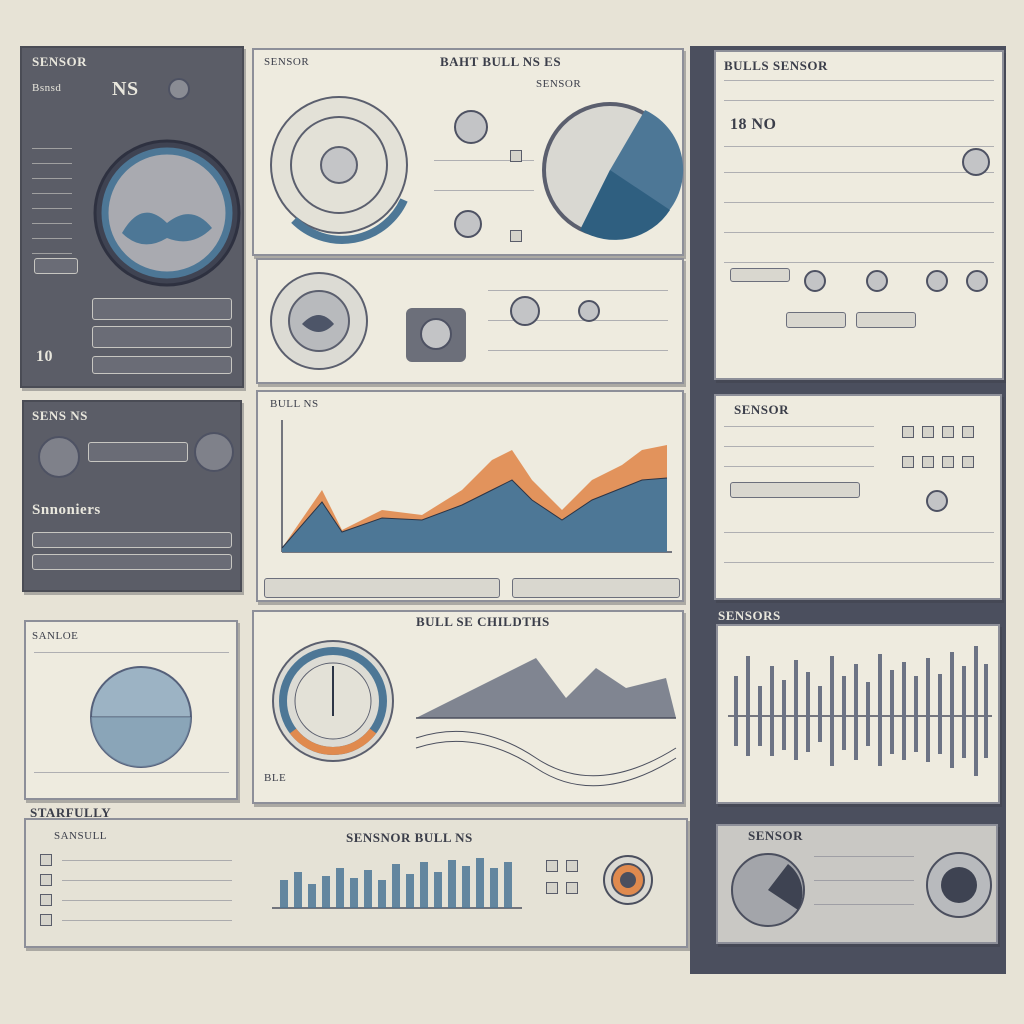  Describe the element at coordinates (125, 89) in the screenshot. I see `panel-readout: NS` at that location.